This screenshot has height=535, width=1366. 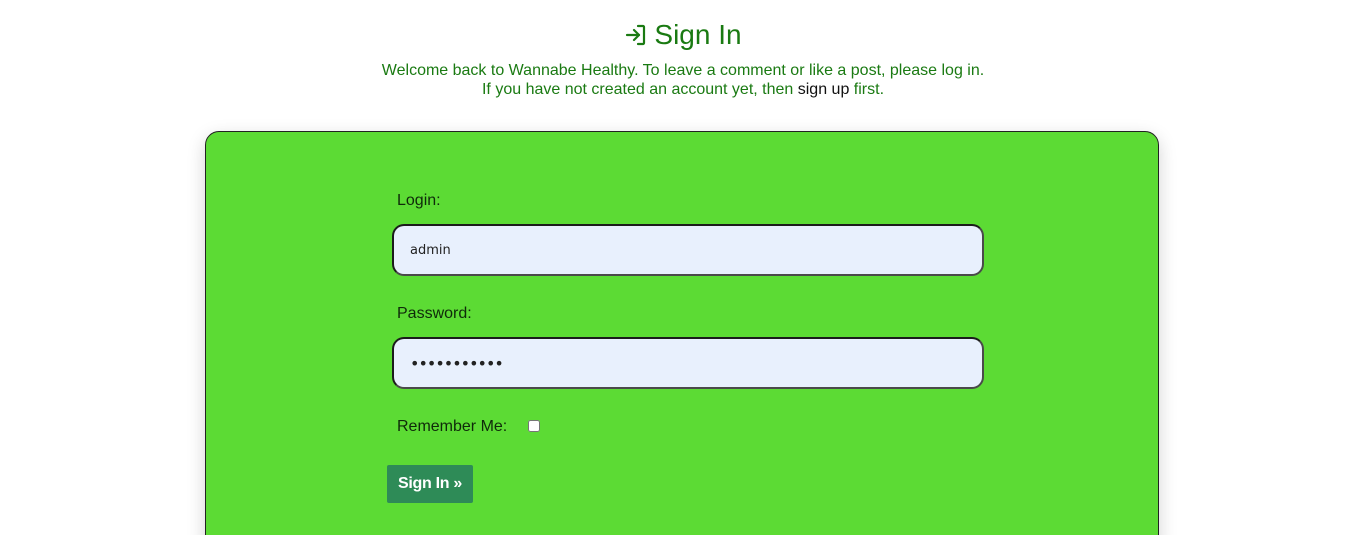 I want to click on sign-in-icon, so click(x=636, y=38).